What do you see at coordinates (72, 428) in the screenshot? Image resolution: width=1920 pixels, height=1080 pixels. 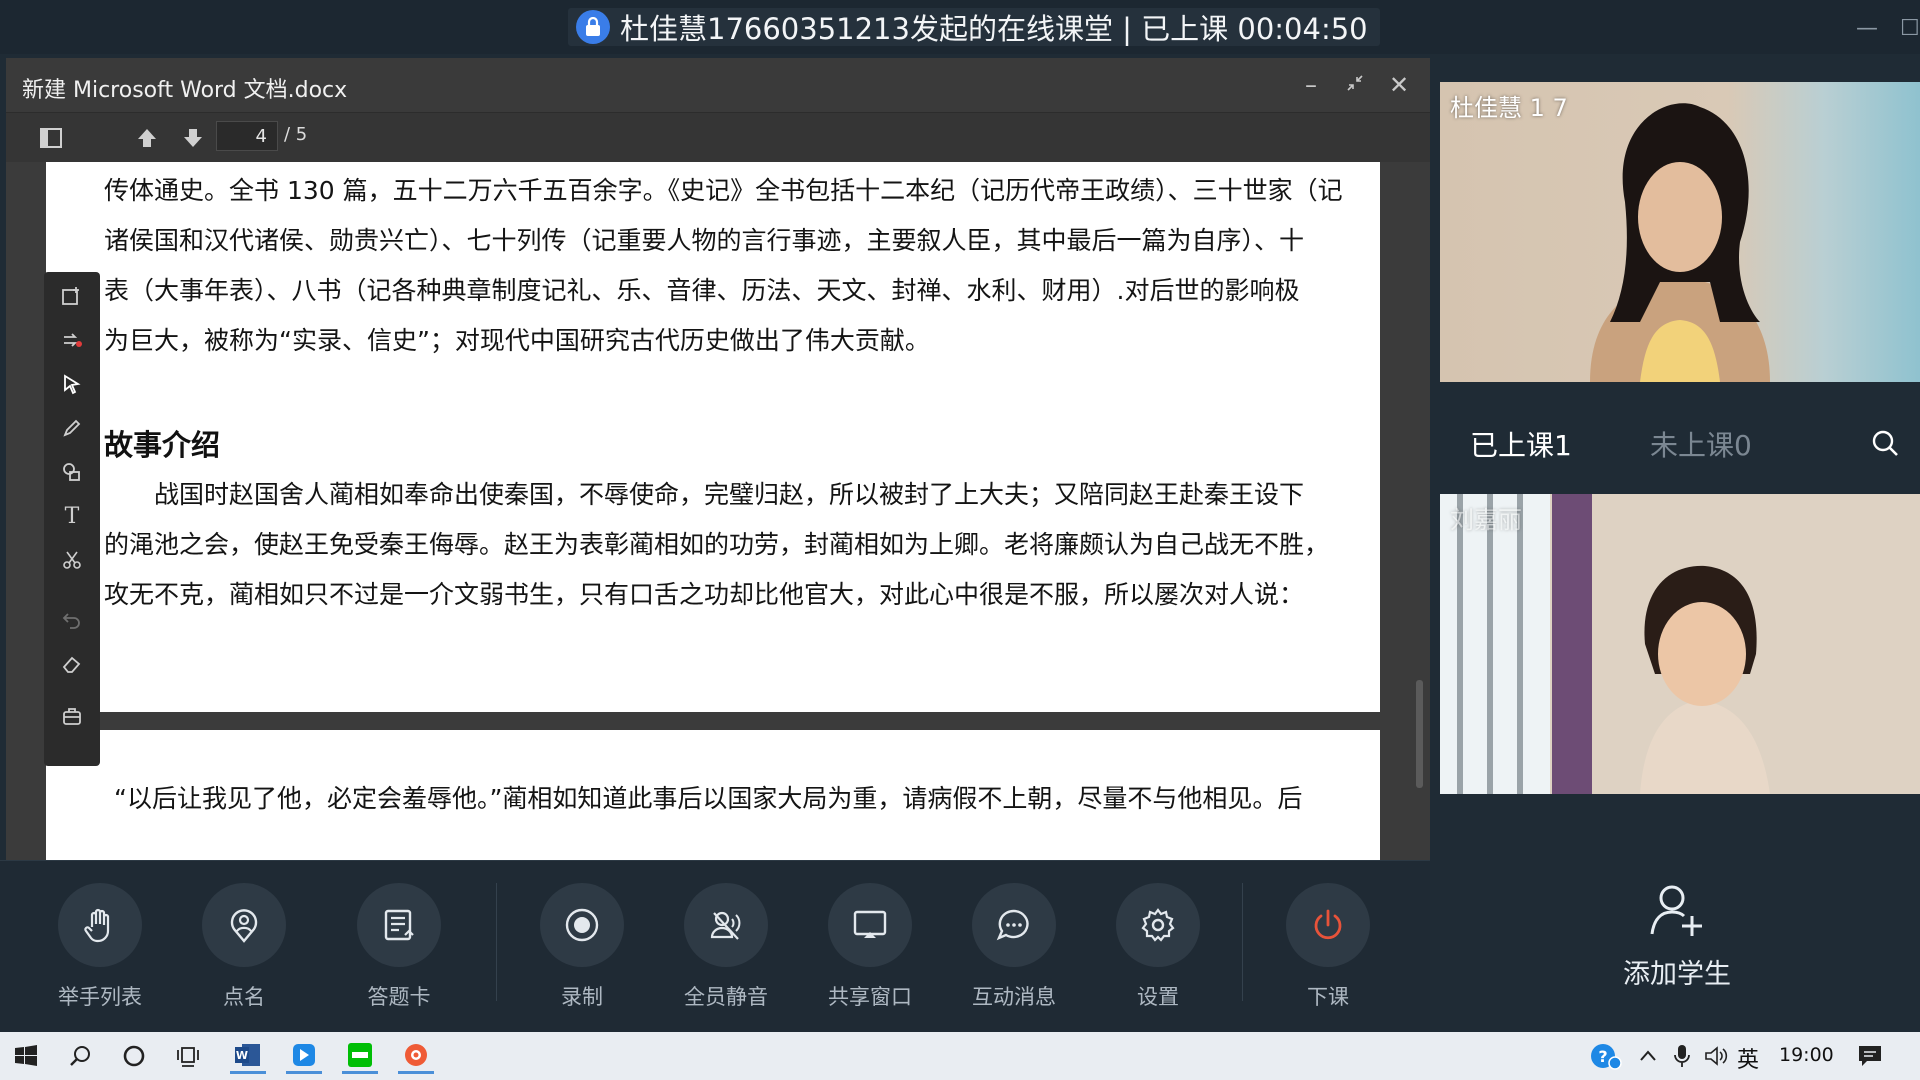 I see `pen-icon` at bounding box center [72, 428].